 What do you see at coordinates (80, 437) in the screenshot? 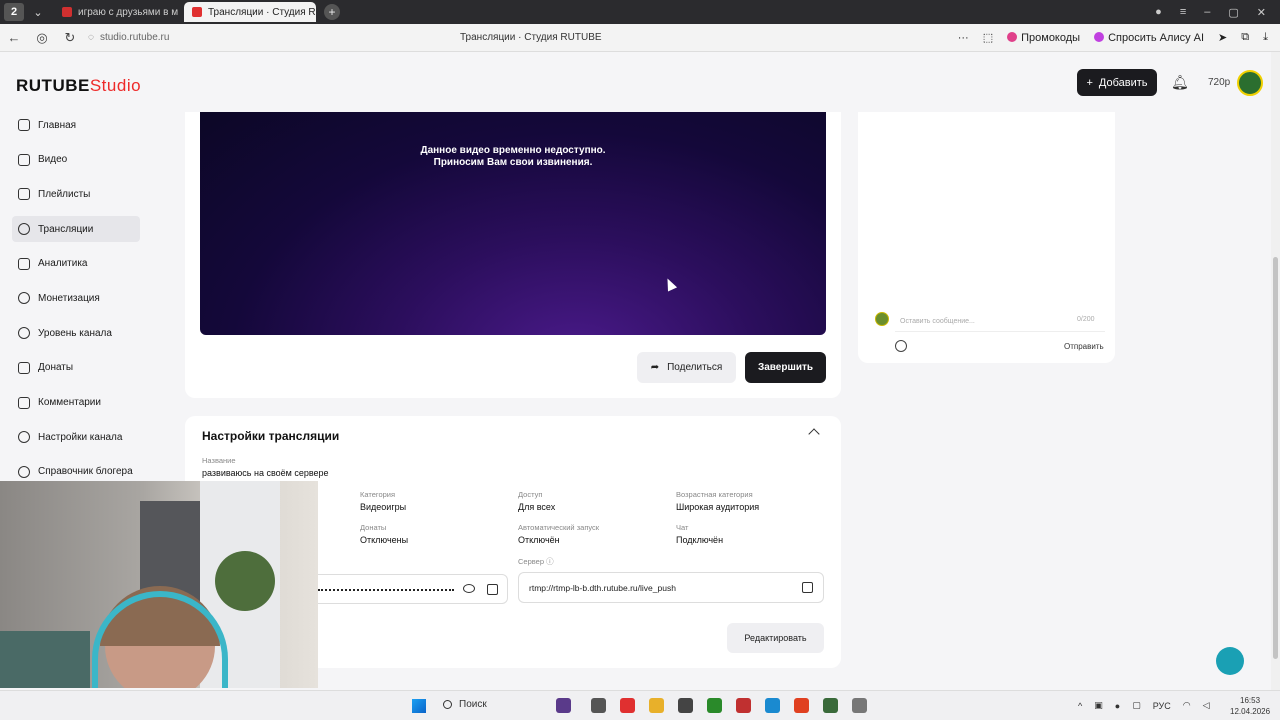
I see `sidebar-item-label: Настройки канала` at bounding box center [80, 437].